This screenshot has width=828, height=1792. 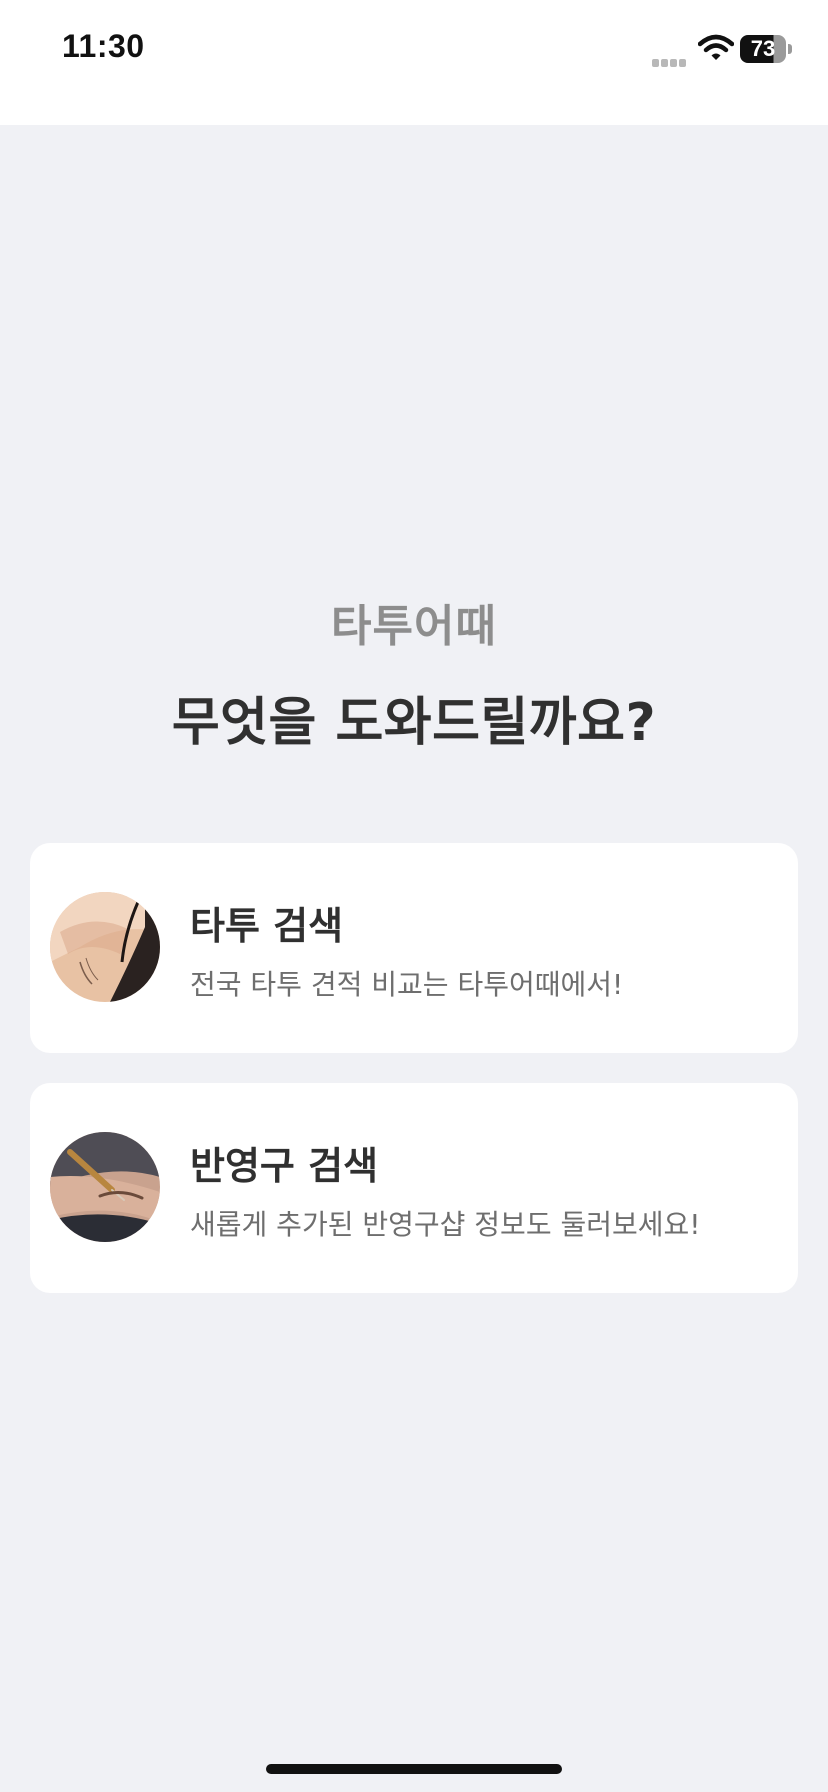 What do you see at coordinates (105, 1187) in the screenshot?
I see `semi-permanent-makeup-photo` at bounding box center [105, 1187].